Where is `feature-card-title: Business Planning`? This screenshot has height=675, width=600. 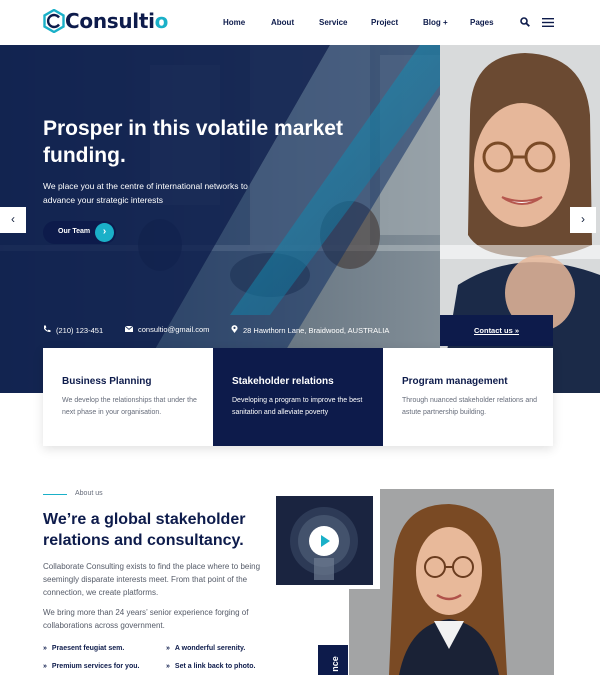 feature-card-title: Business Planning is located at coordinates (107, 381).